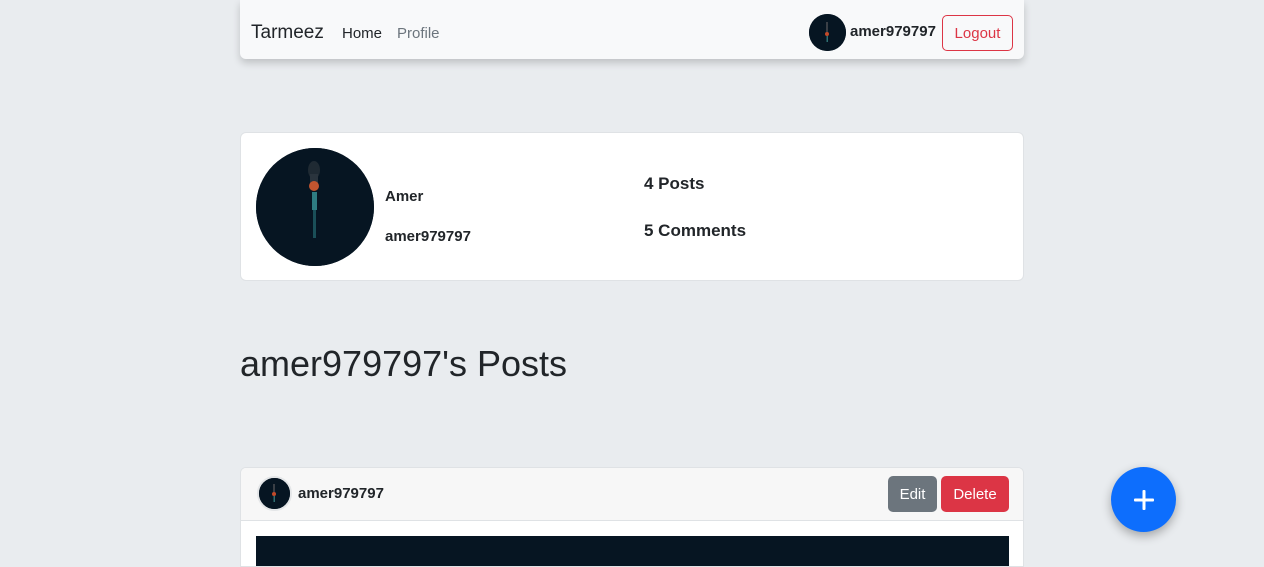 The image size is (1264, 567). What do you see at coordinates (912, 494) in the screenshot?
I see `edit-post-button: Edit` at bounding box center [912, 494].